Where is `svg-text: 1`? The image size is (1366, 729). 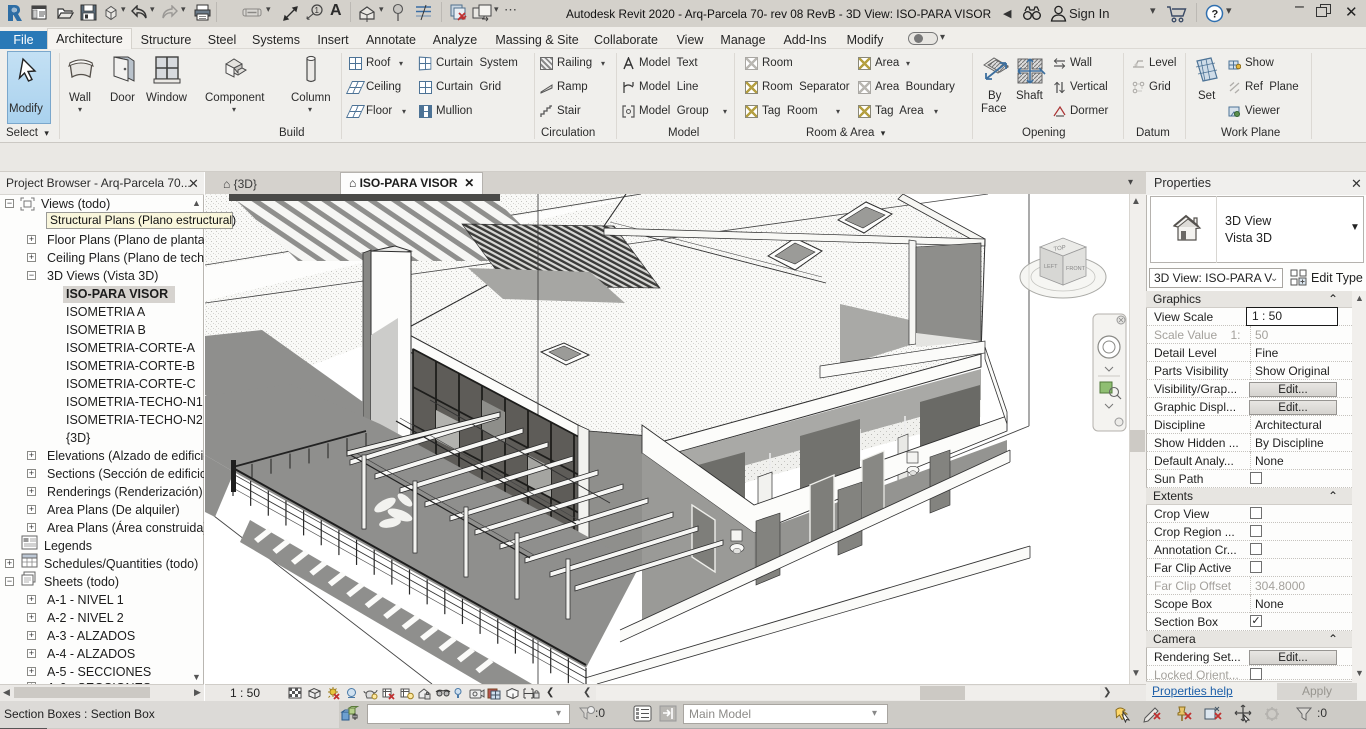 svg-text: 1 is located at coordinates (317, 10).